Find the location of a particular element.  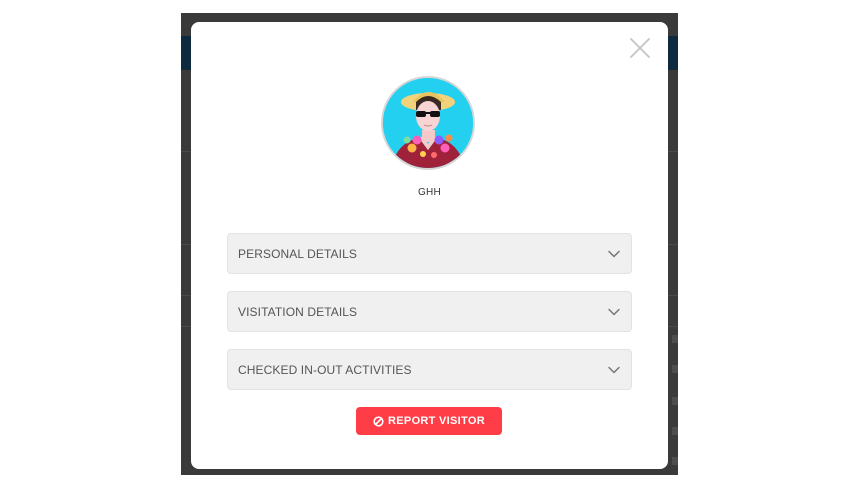

accordion-visitation-details: VISITATION DETAILS is located at coordinates (429, 311).